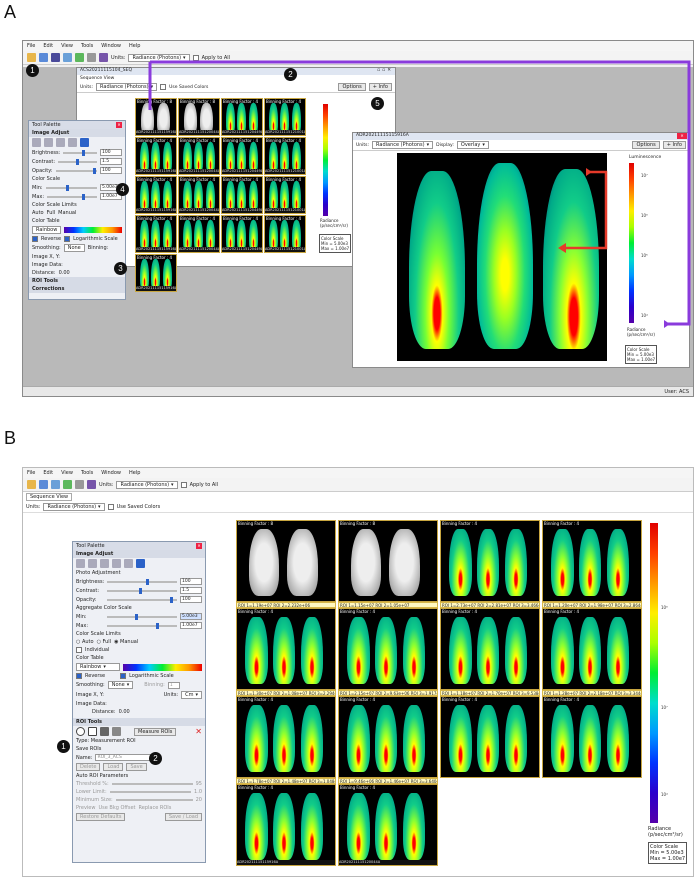 The image size is (700, 880). Describe the element at coordinates (155, 731) in the screenshot. I see `measure-rois-button: Measure ROIs` at that location.